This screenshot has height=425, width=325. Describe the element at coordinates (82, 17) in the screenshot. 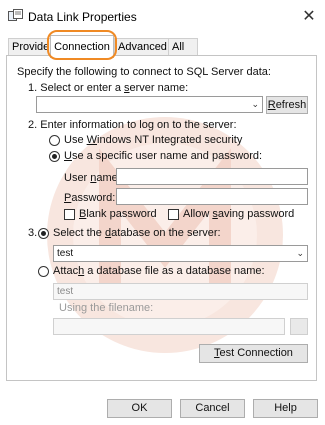

I see `window-title: Data Link Properties` at that location.